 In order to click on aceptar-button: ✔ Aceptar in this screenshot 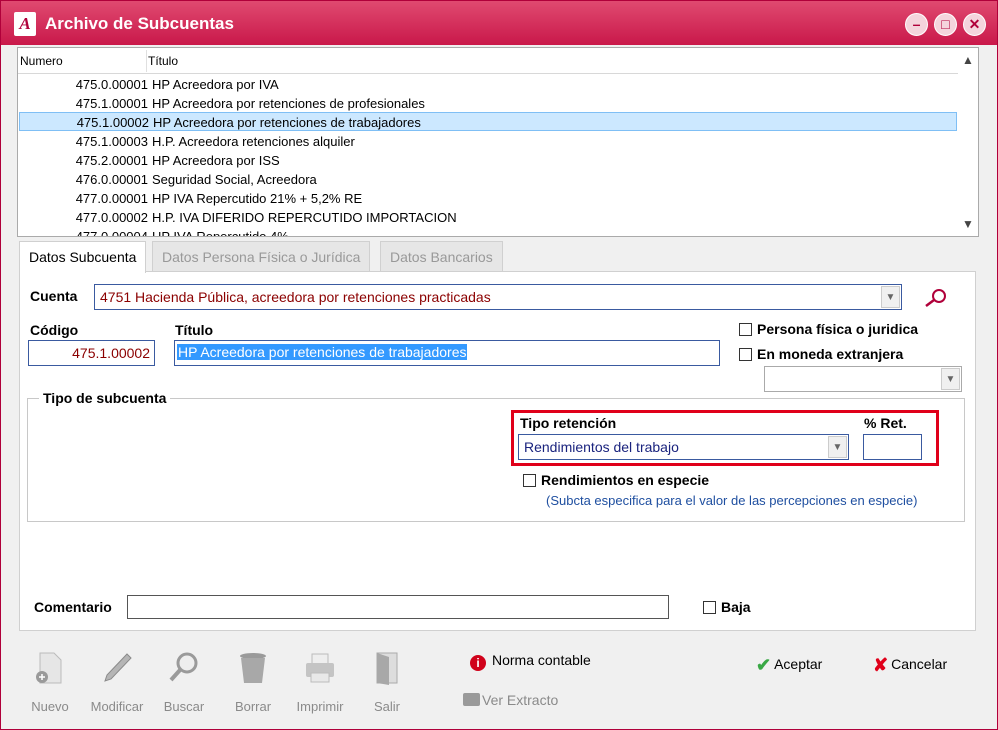, I will do `click(789, 665)`.